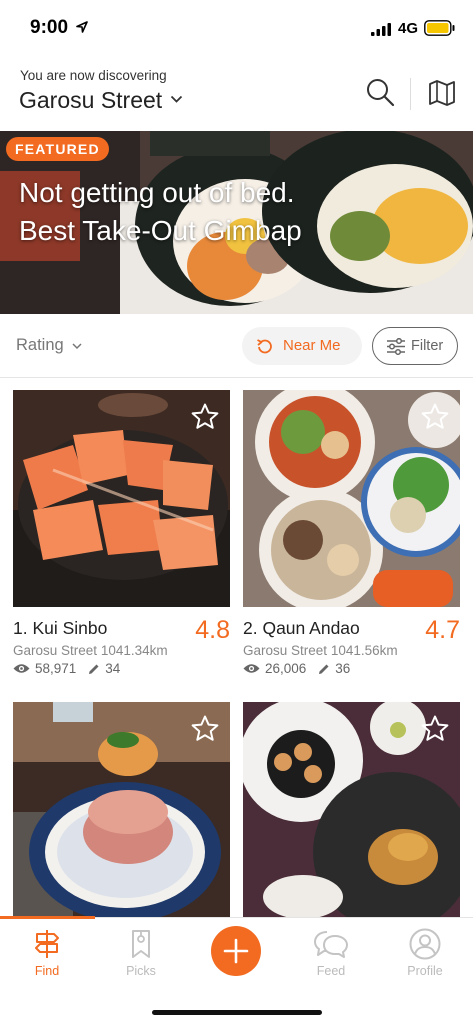 This screenshot has height=1024, width=473. I want to click on featured-tag: FEATURED, so click(57, 149).